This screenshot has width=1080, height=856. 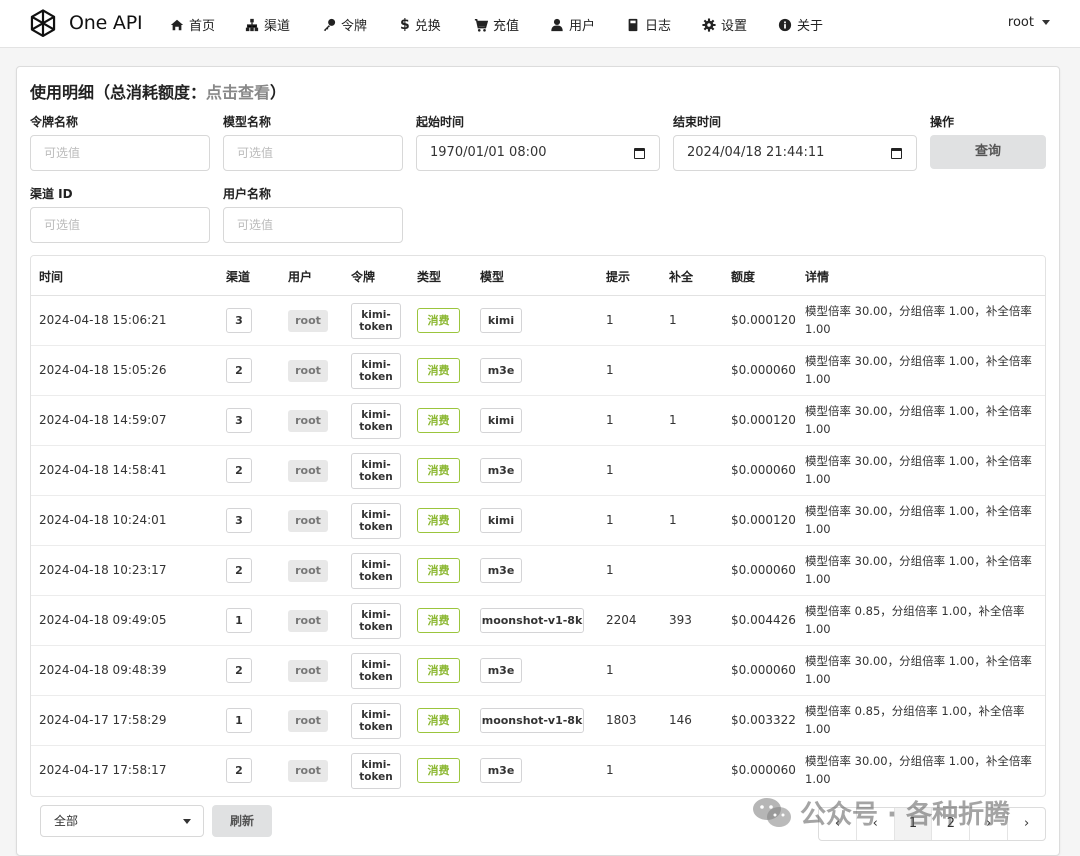 I want to click on nav-settings: 设置, so click(x=724, y=24).